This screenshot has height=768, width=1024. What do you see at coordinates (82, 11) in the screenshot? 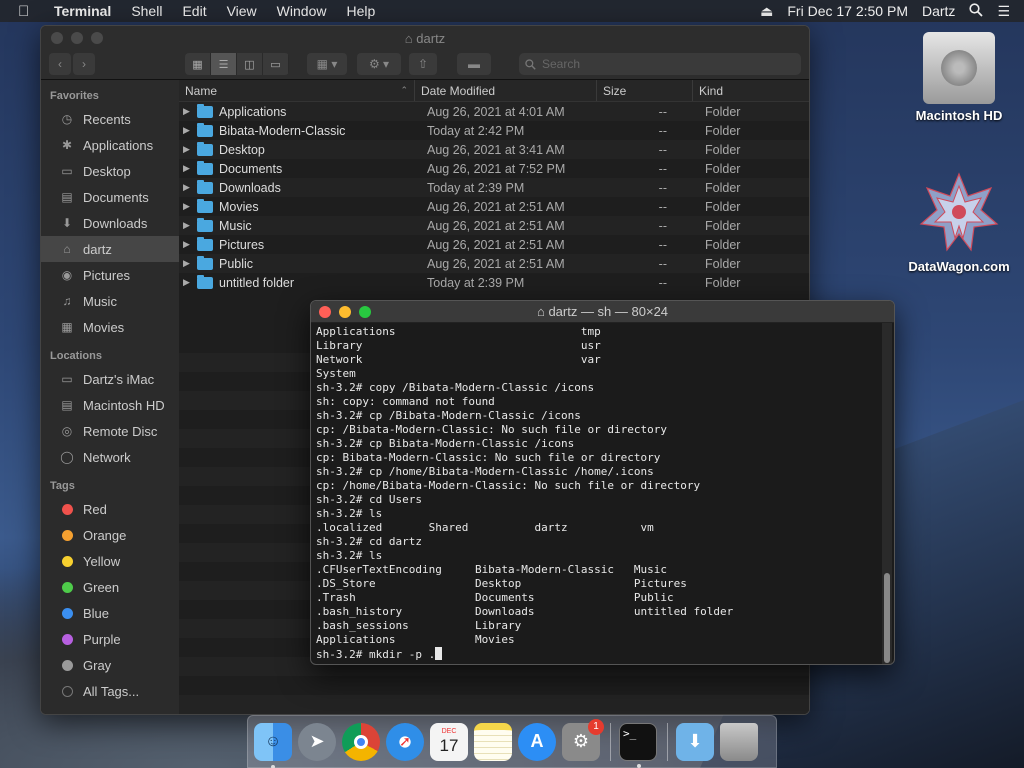
I see `menu-app-name: Terminal` at bounding box center [82, 11].